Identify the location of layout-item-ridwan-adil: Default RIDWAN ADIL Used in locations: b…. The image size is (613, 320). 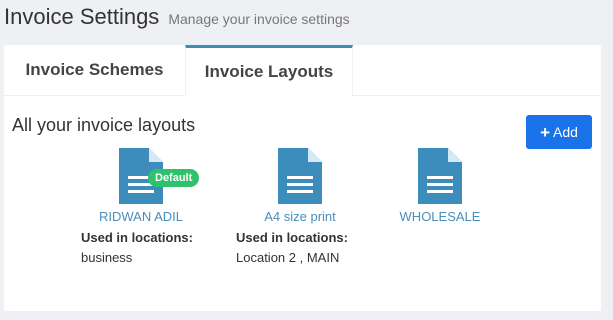
(141, 213).